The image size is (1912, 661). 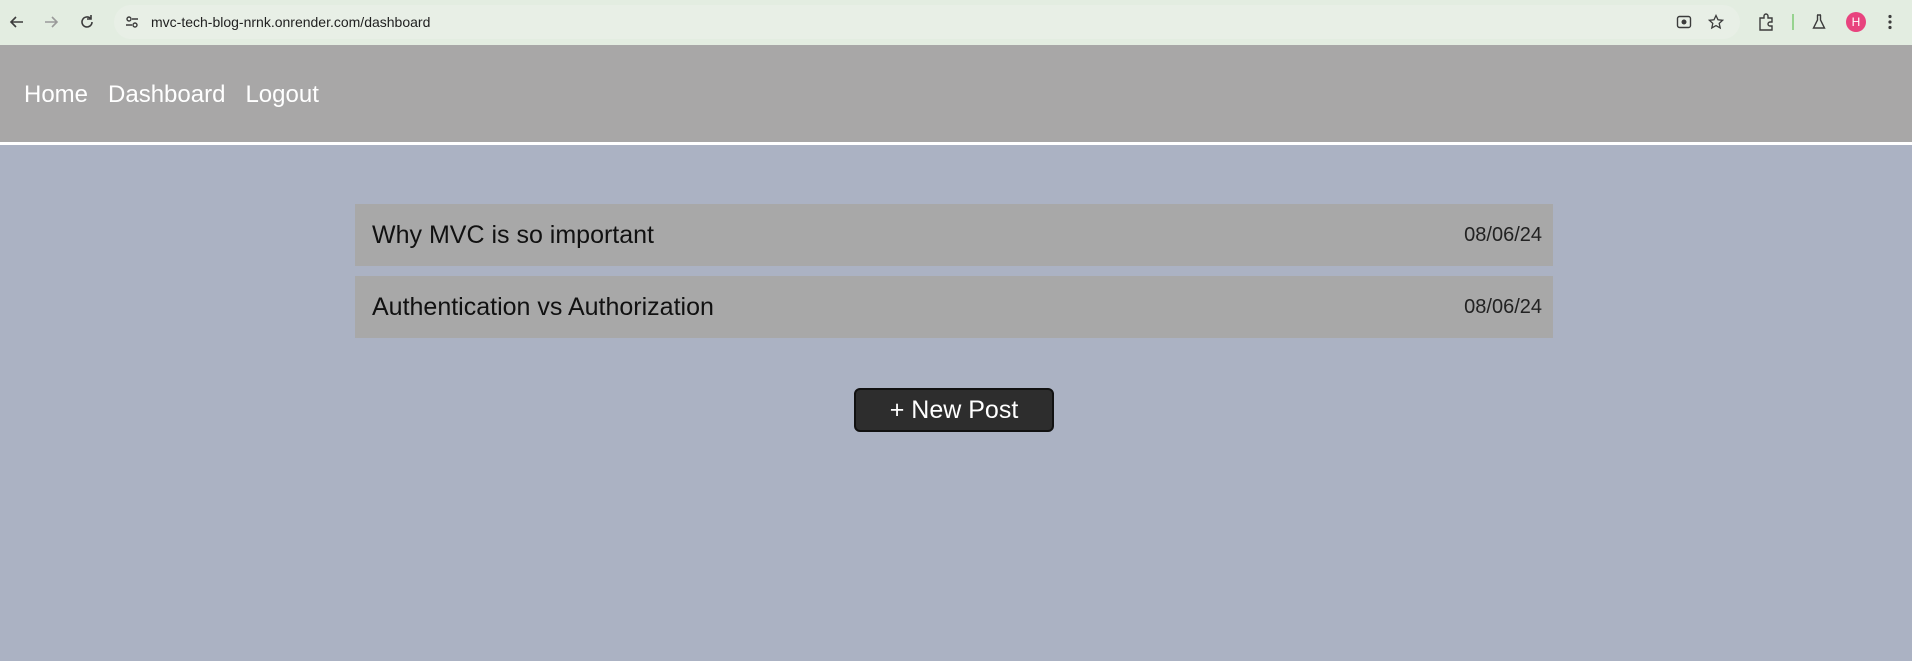 I want to click on site-settings-icon, so click(x=132, y=22).